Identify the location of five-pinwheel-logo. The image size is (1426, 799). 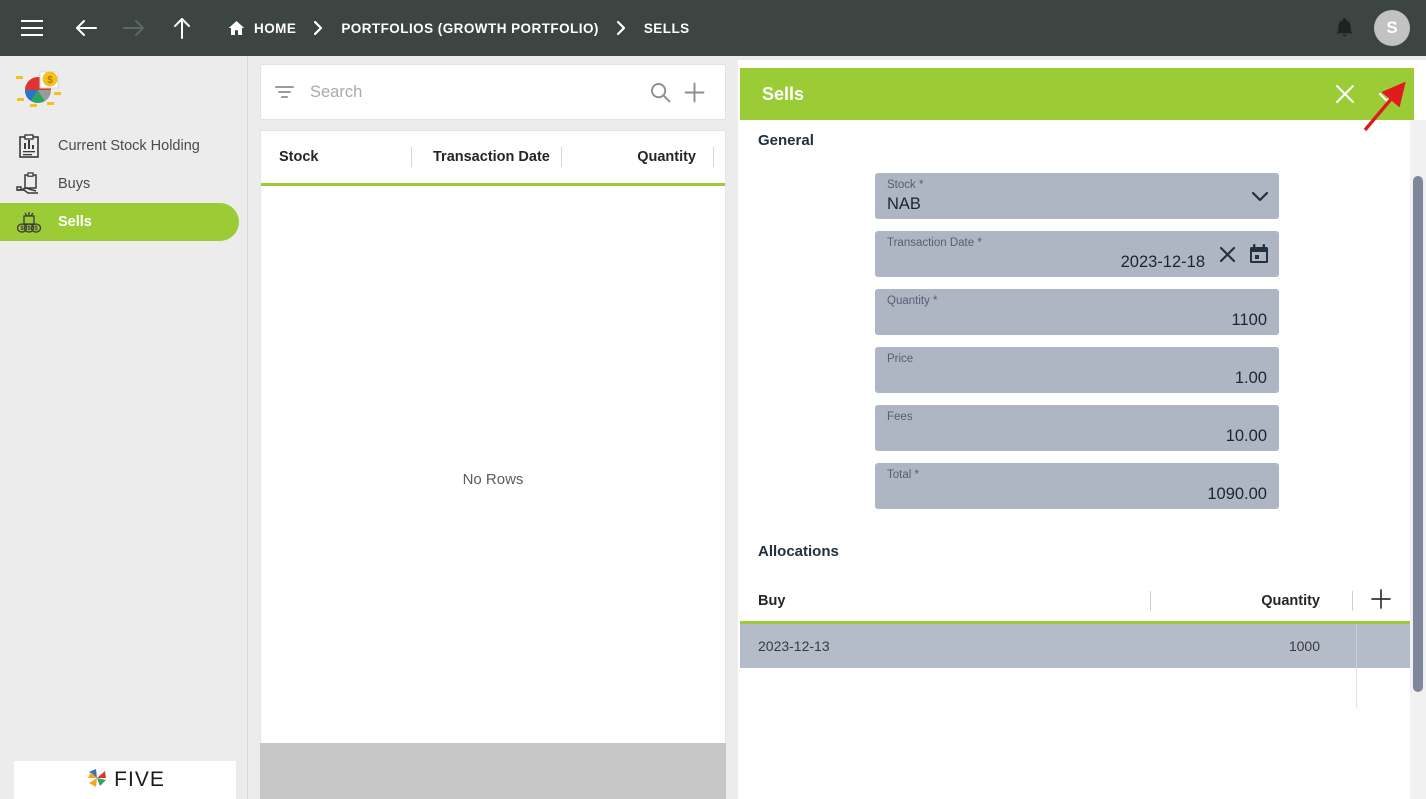
(97, 780).